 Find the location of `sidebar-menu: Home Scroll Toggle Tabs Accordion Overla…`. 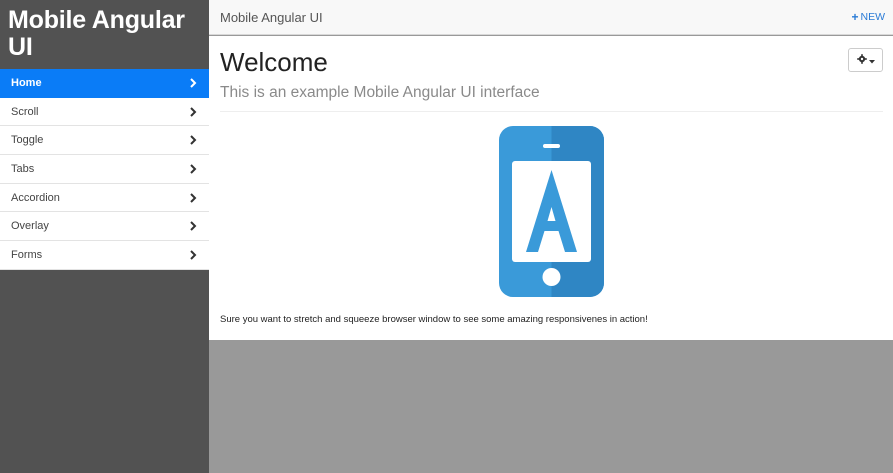

sidebar-menu: Home Scroll Toggle Tabs Accordion Overla… is located at coordinates (104, 169).